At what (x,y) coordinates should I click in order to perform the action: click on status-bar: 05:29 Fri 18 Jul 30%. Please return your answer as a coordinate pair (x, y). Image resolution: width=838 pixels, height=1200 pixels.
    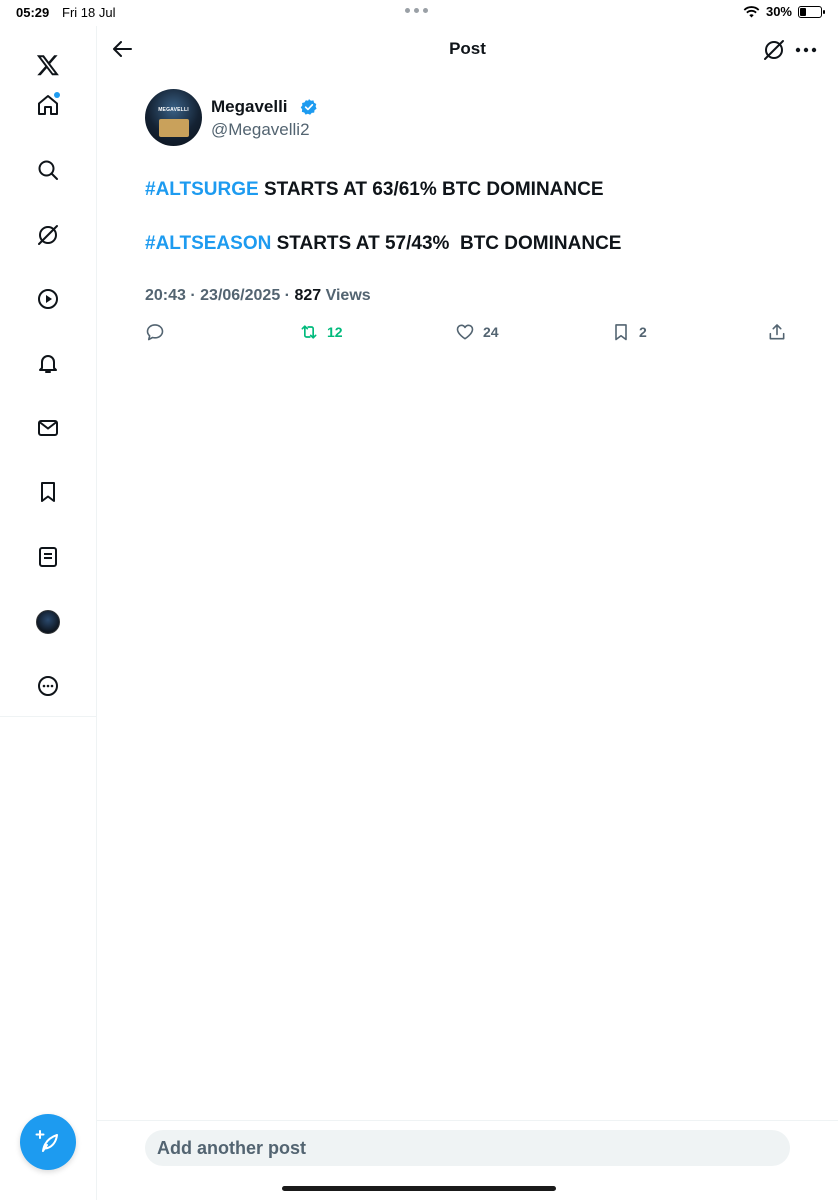
    Looking at the image, I should click on (419, 13).